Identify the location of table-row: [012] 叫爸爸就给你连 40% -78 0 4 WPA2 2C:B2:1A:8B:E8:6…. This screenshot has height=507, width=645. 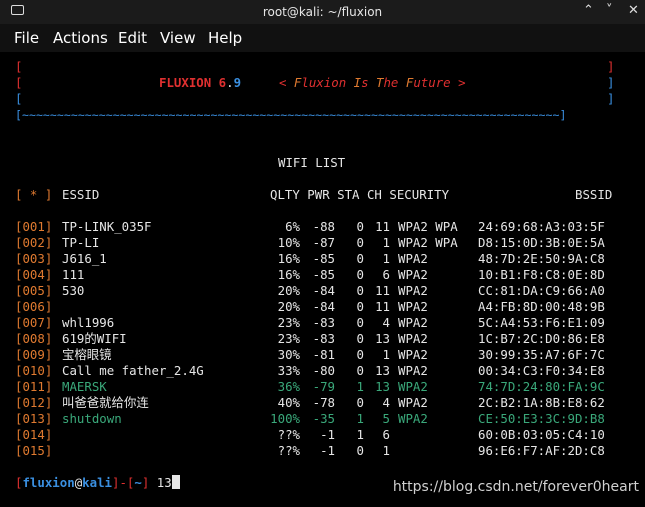
(320, 403).